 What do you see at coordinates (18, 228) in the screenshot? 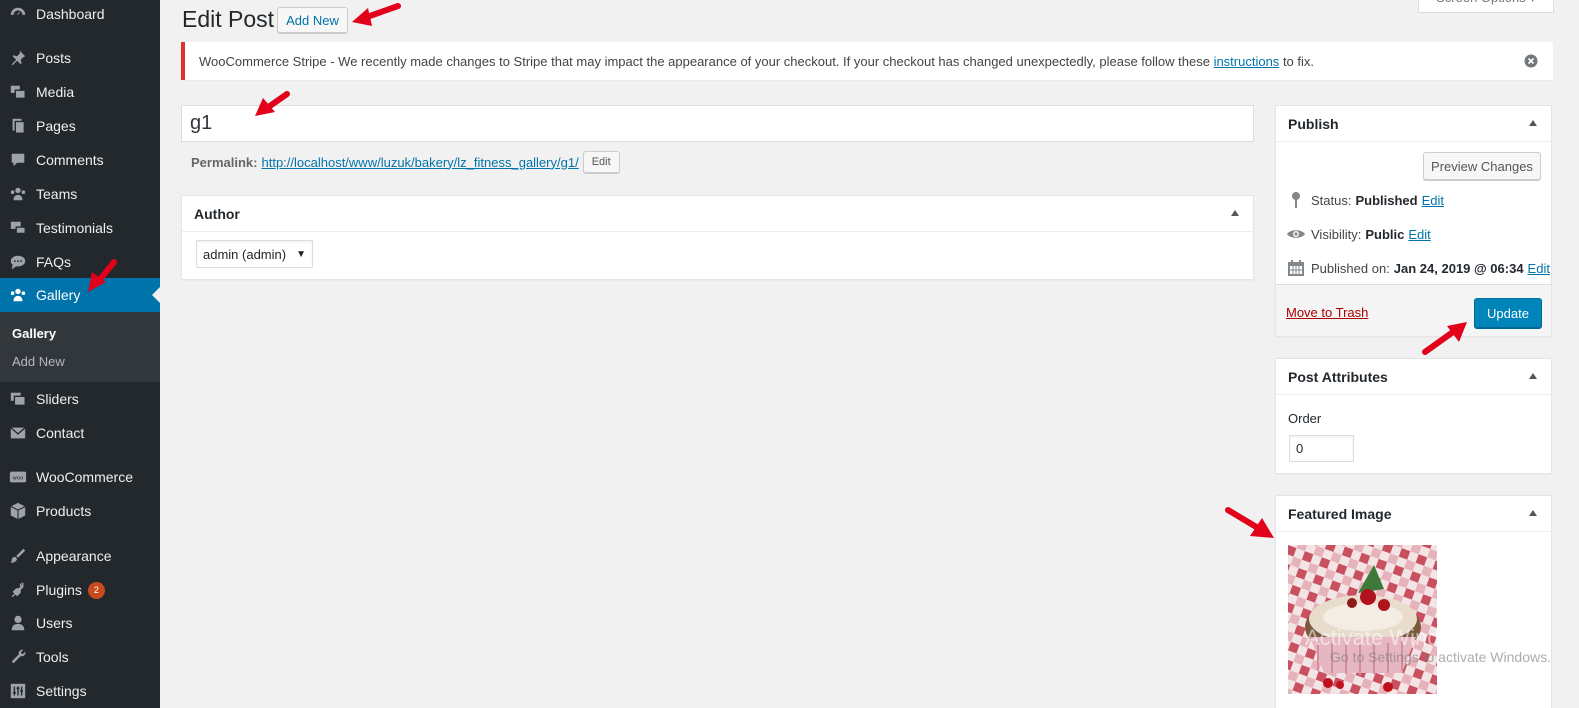
I see `testimonial-icon` at bounding box center [18, 228].